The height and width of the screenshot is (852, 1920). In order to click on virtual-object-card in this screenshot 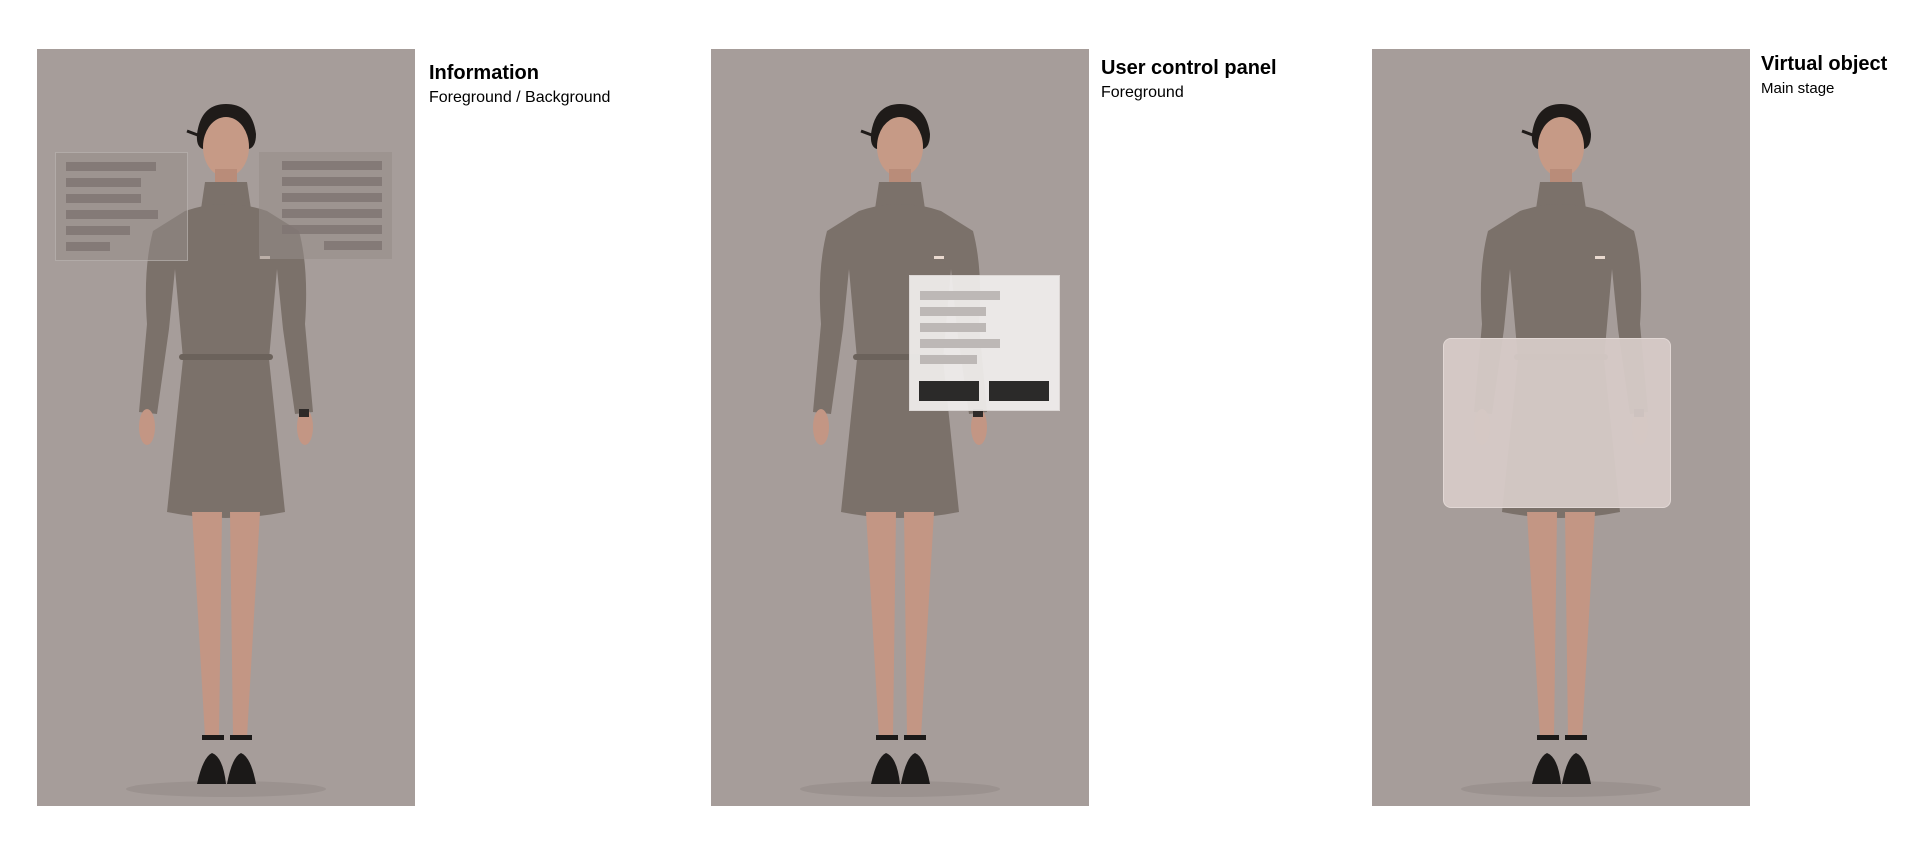, I will do `click(1557, 423)`.